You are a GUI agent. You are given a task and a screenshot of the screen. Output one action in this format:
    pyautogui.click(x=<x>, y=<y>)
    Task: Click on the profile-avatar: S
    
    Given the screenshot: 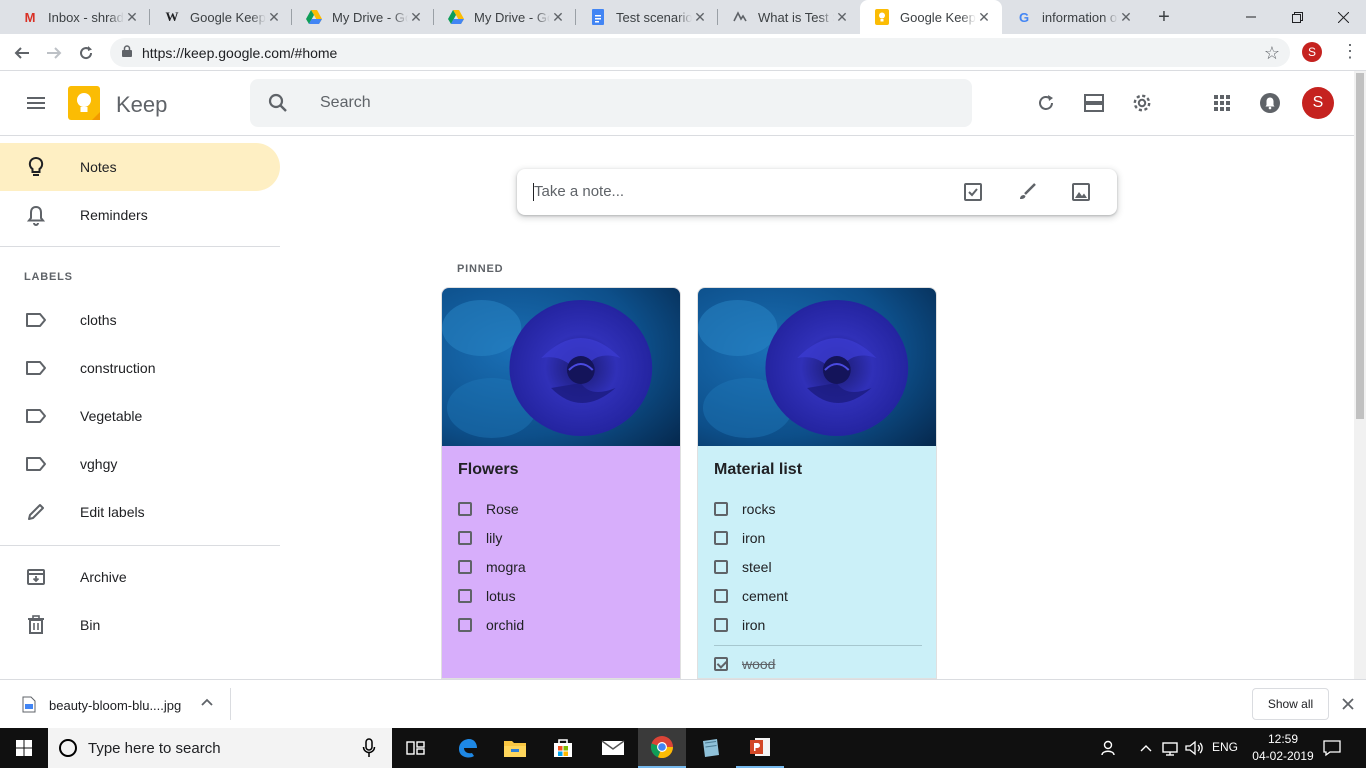 What is the action you would take?
    pyautogui.click(x=1312, y=52)
    